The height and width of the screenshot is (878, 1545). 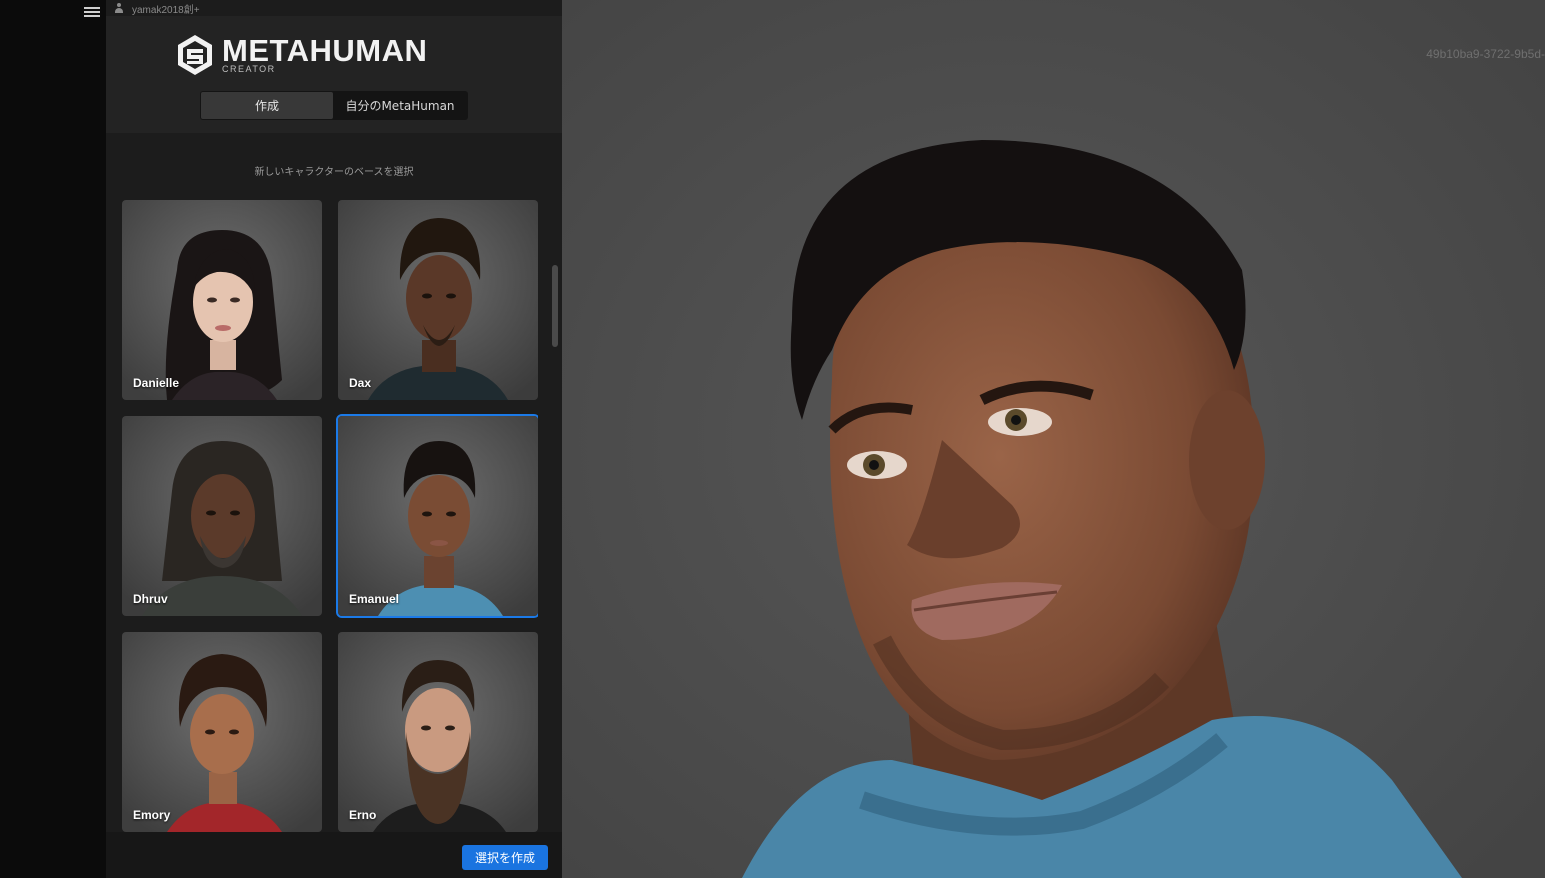 I want to click on preset-card-dhruv: Dhruv, so click(x=222, y=516).